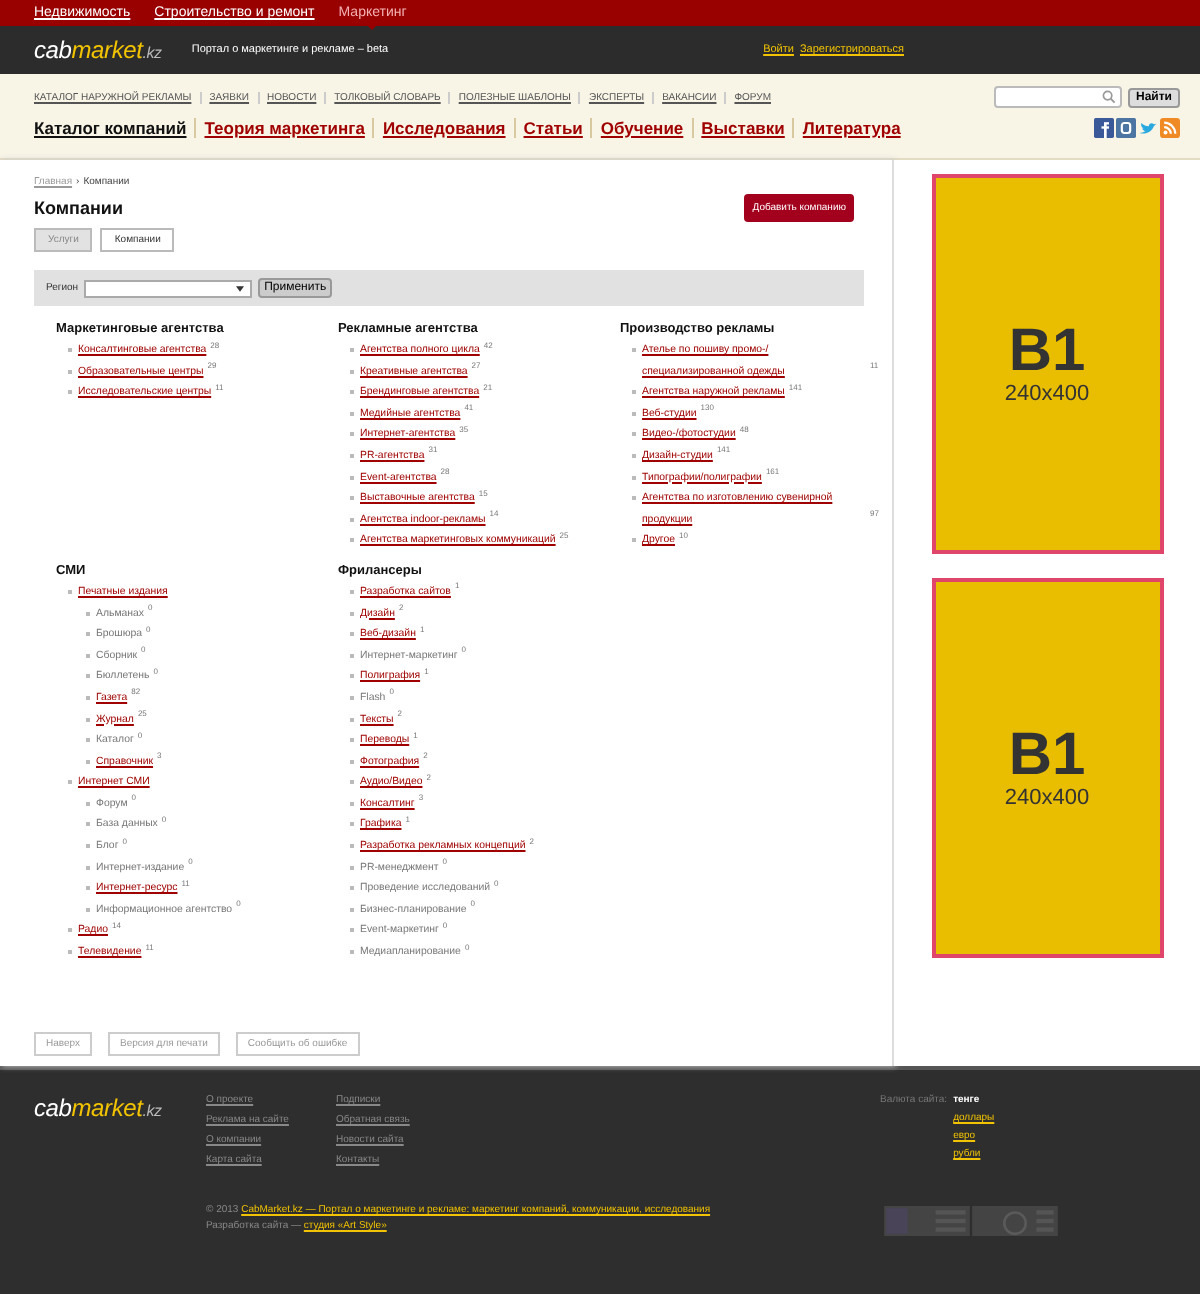 Image resolution: width=1200 pixels, height=1294 pixels. What do you see at coordinates (552, 128) in the screenshot?
I see `main-nav-link: Статьи` at bounding box center [552, 128].